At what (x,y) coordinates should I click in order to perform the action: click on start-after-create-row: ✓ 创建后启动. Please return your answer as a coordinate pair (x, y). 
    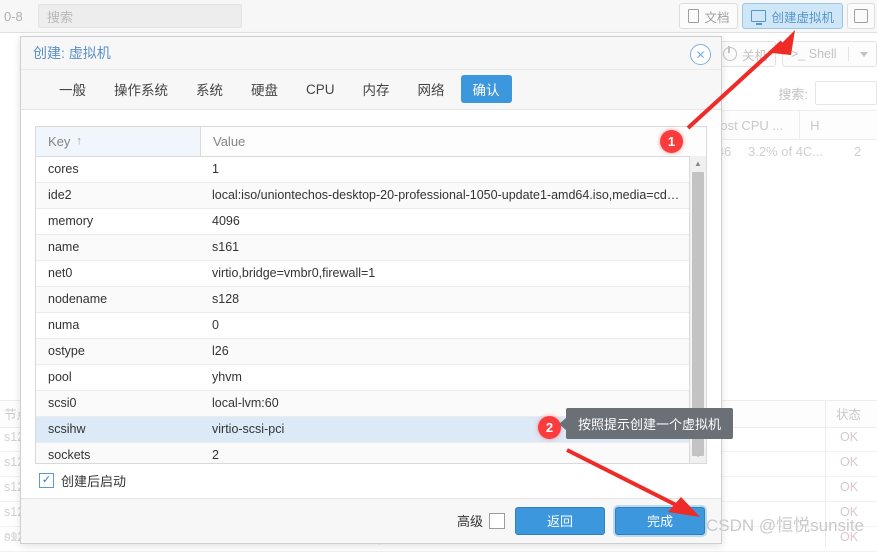
    Looking at the image, I should click on (371, 481).